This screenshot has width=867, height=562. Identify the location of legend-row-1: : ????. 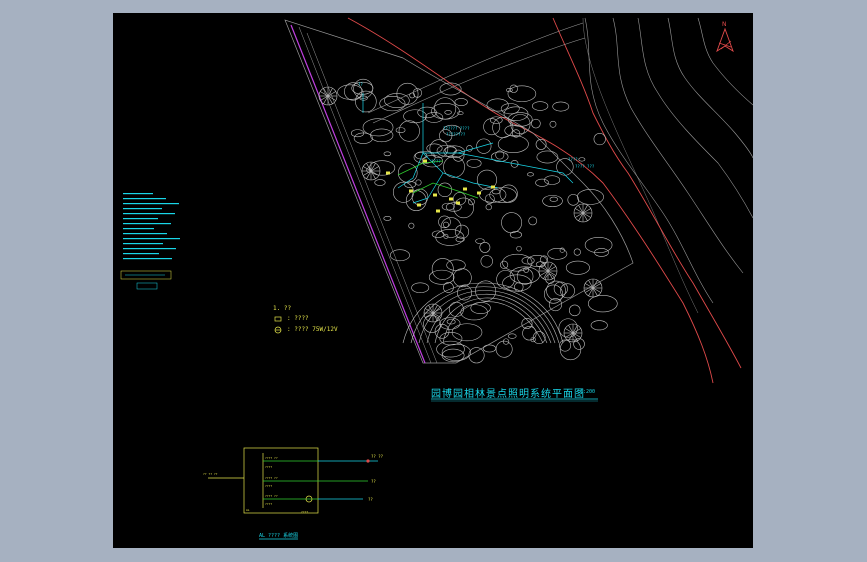
(298, 318).